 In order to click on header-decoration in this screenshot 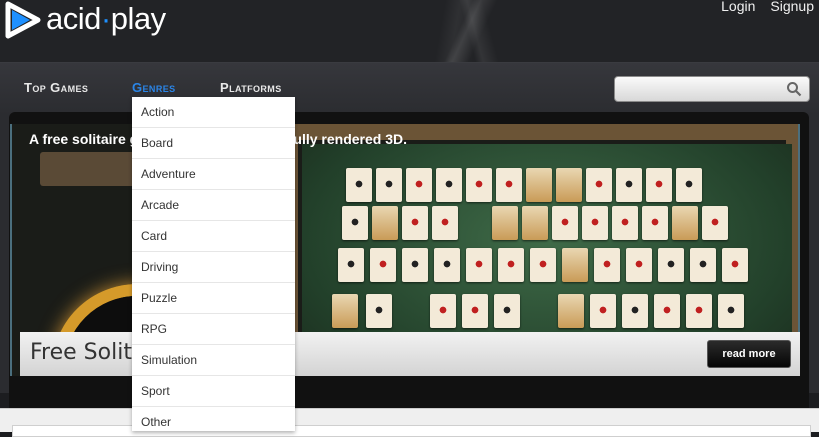, I will do `click(480, 32)`.